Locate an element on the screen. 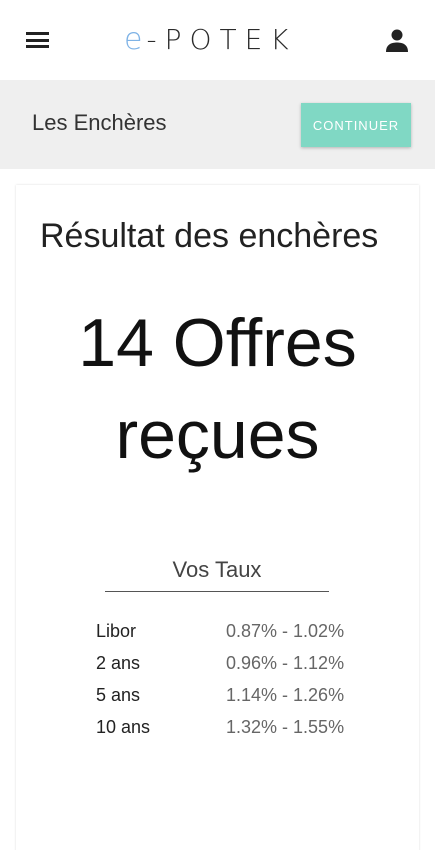 The height and width of the screenshot is (850, 435). logo-accent: e is located at coordinates (135, 39).